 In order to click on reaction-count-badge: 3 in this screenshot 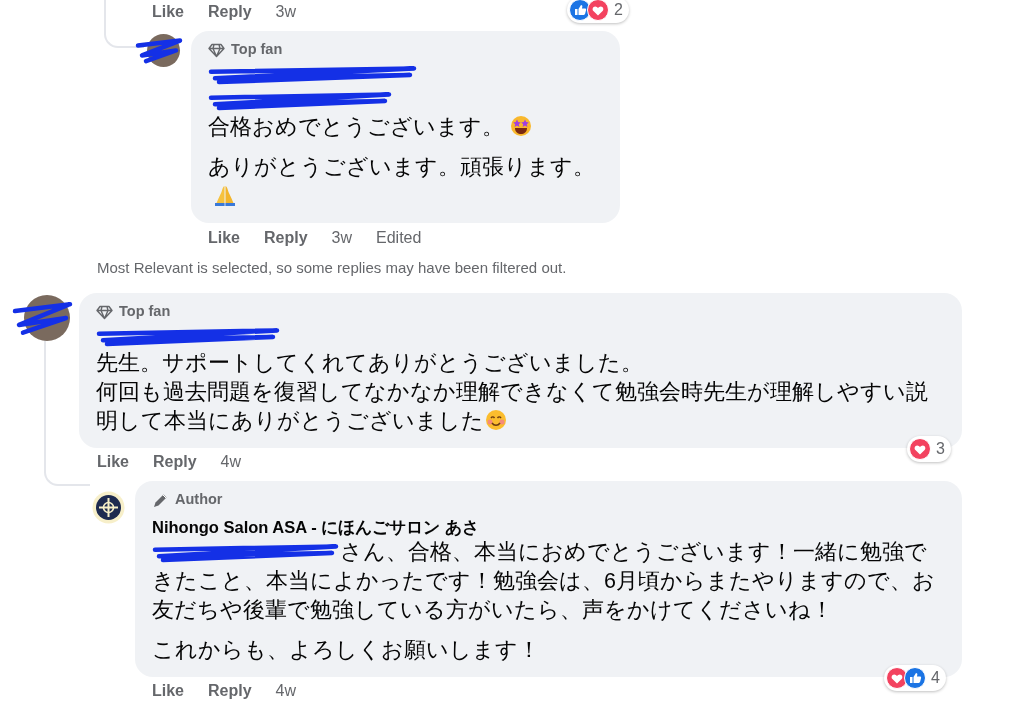, I will do `click(929, 449)`.